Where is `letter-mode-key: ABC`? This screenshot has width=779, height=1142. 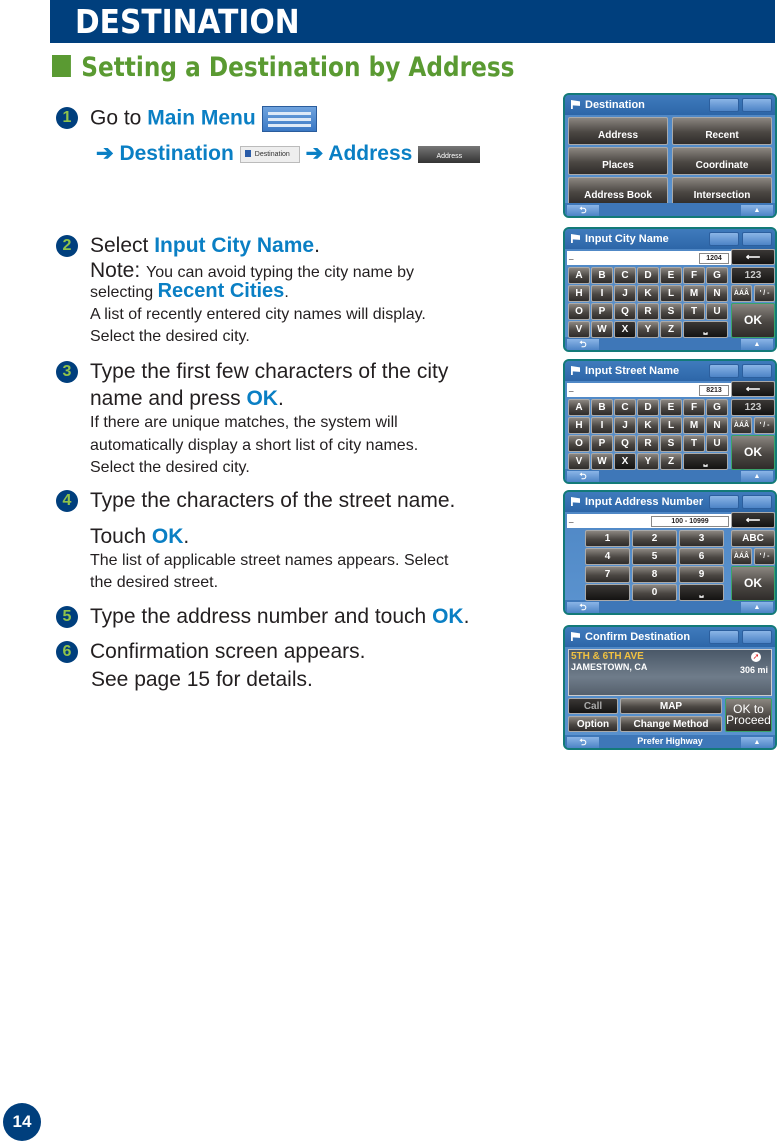
letter-mode-key: ABC is located at coordinates (753, 538).